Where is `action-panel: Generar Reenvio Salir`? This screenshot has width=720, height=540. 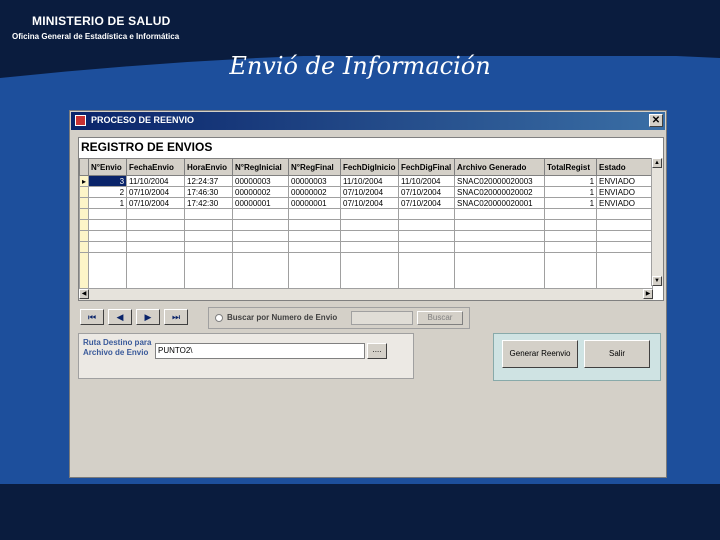
action-panel: Generar Reenvio Salir is located at coordinates (577, 357).